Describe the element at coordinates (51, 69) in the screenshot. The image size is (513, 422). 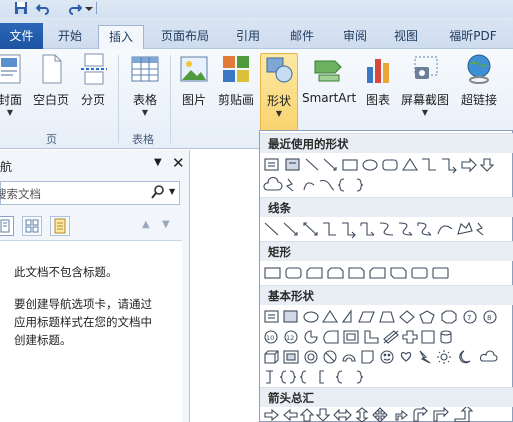
I see `blank-page-icon` at that location.